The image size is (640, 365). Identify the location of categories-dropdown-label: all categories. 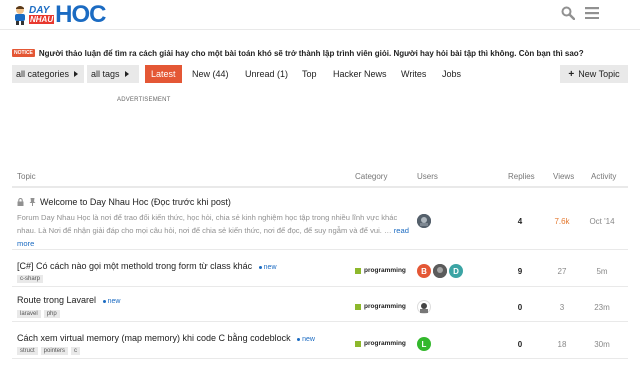
(43, 74).